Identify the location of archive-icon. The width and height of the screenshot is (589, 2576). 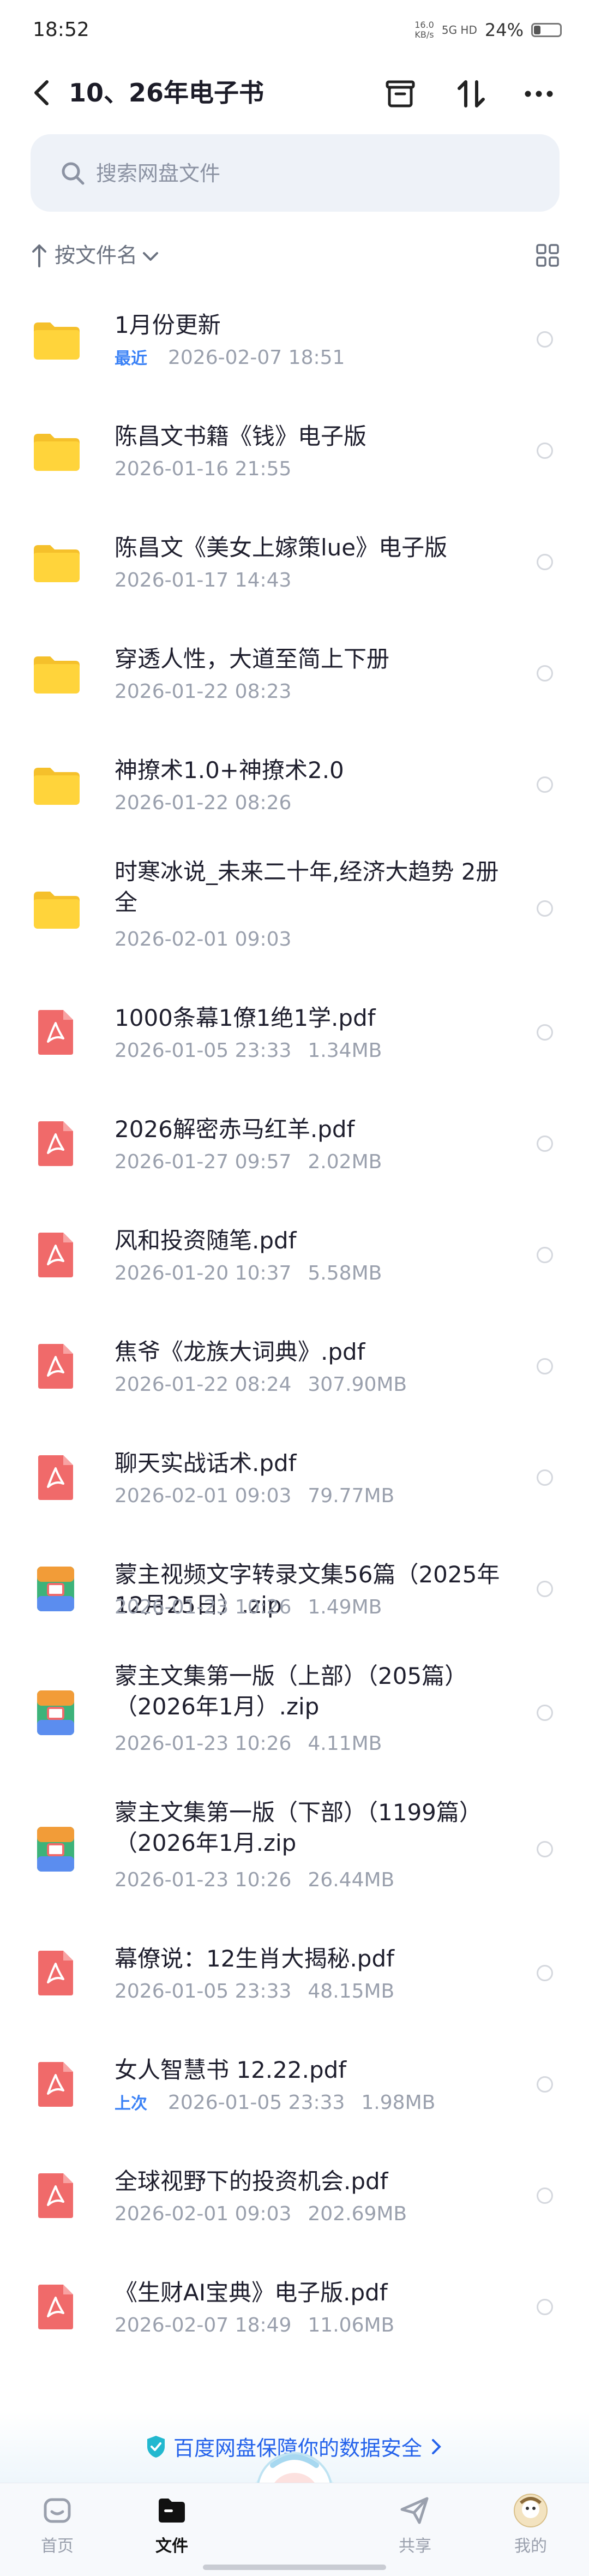
(400, 94).